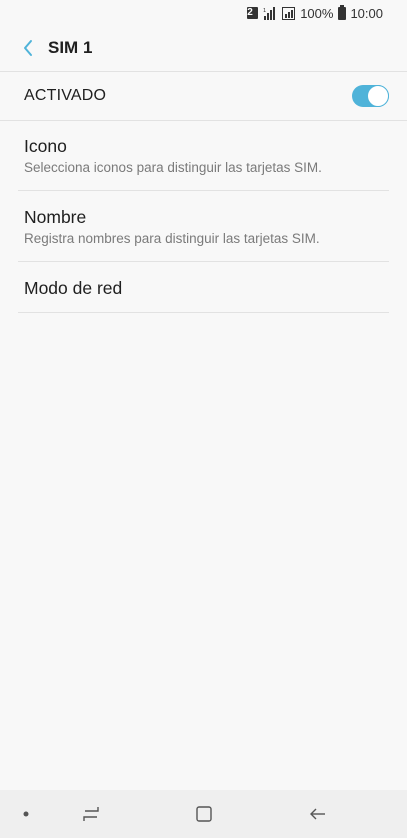 This screenshot has height=838, width=407. I want to click on no-sim-icon, so click(289, 13).